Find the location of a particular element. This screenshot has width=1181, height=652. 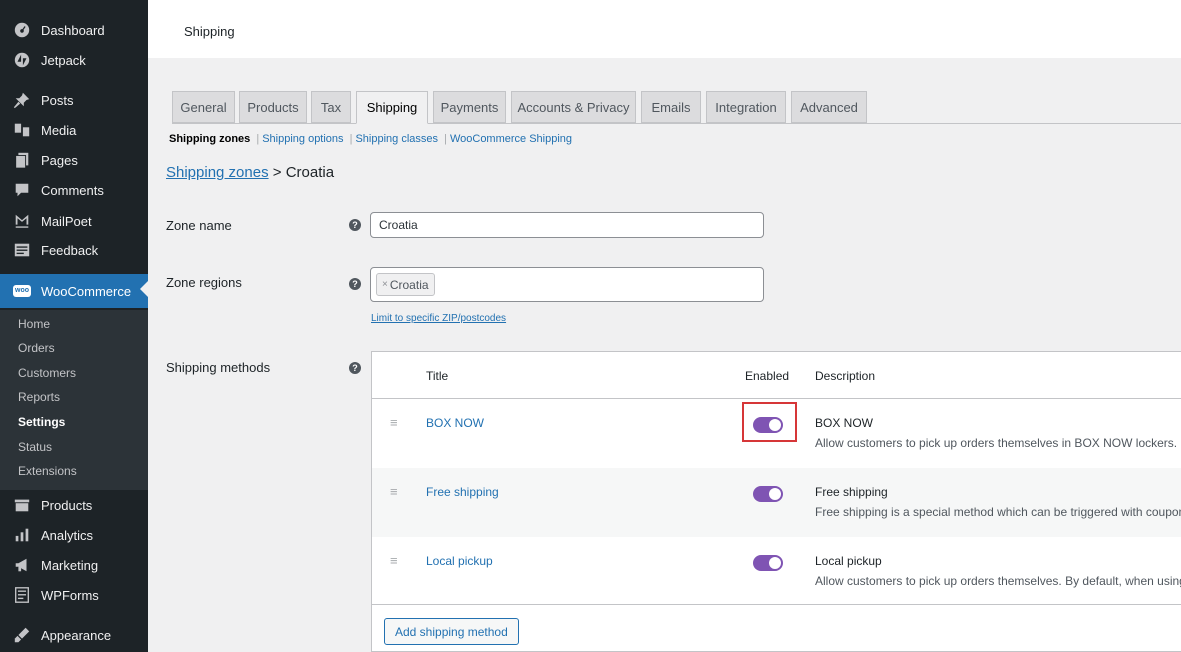

sidebar-item-wpforms: WPForms is located at coordinates (74, 595).